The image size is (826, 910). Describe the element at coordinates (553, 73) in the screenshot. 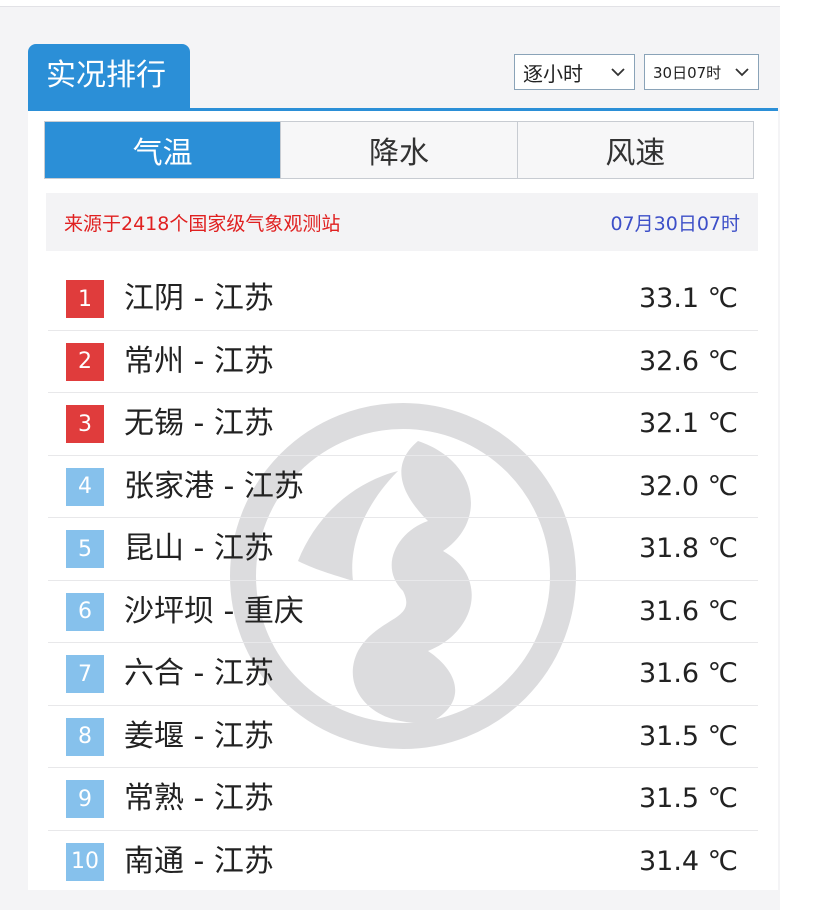

I see `interval-select-value: 逐小时` at that location.